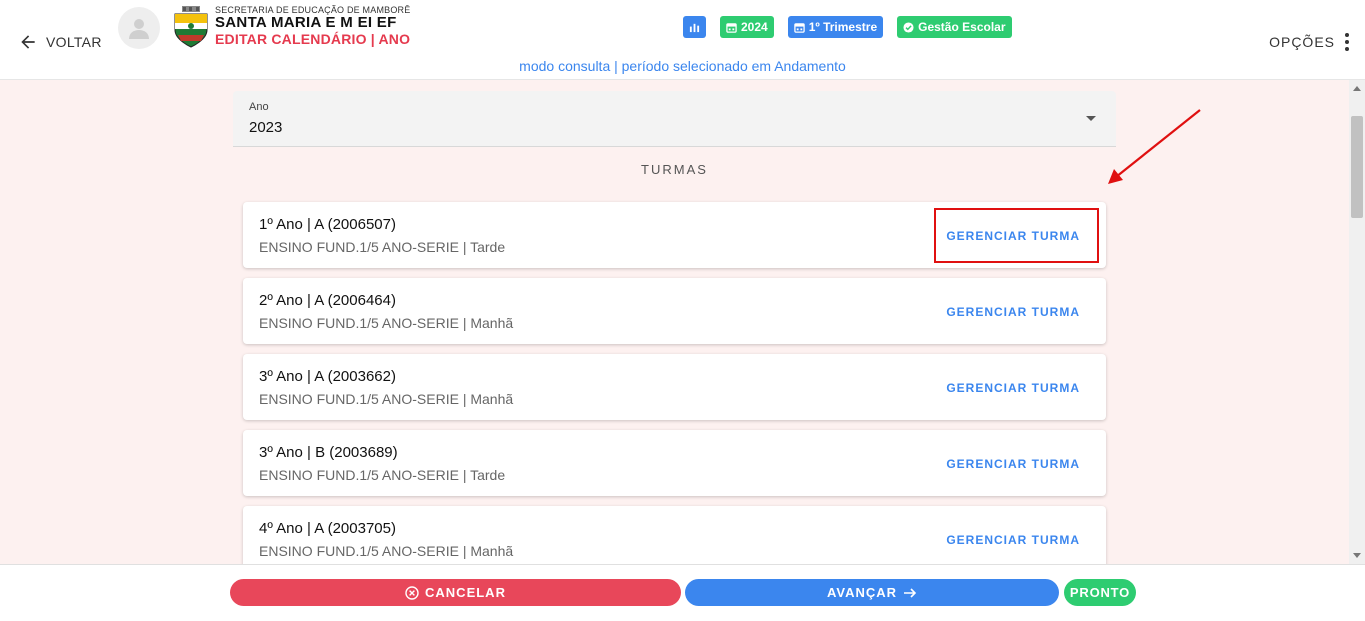 The height and width of the screenshot is (621, 1365). I want to click on year-badge-label: 2024, so click(754, 27).